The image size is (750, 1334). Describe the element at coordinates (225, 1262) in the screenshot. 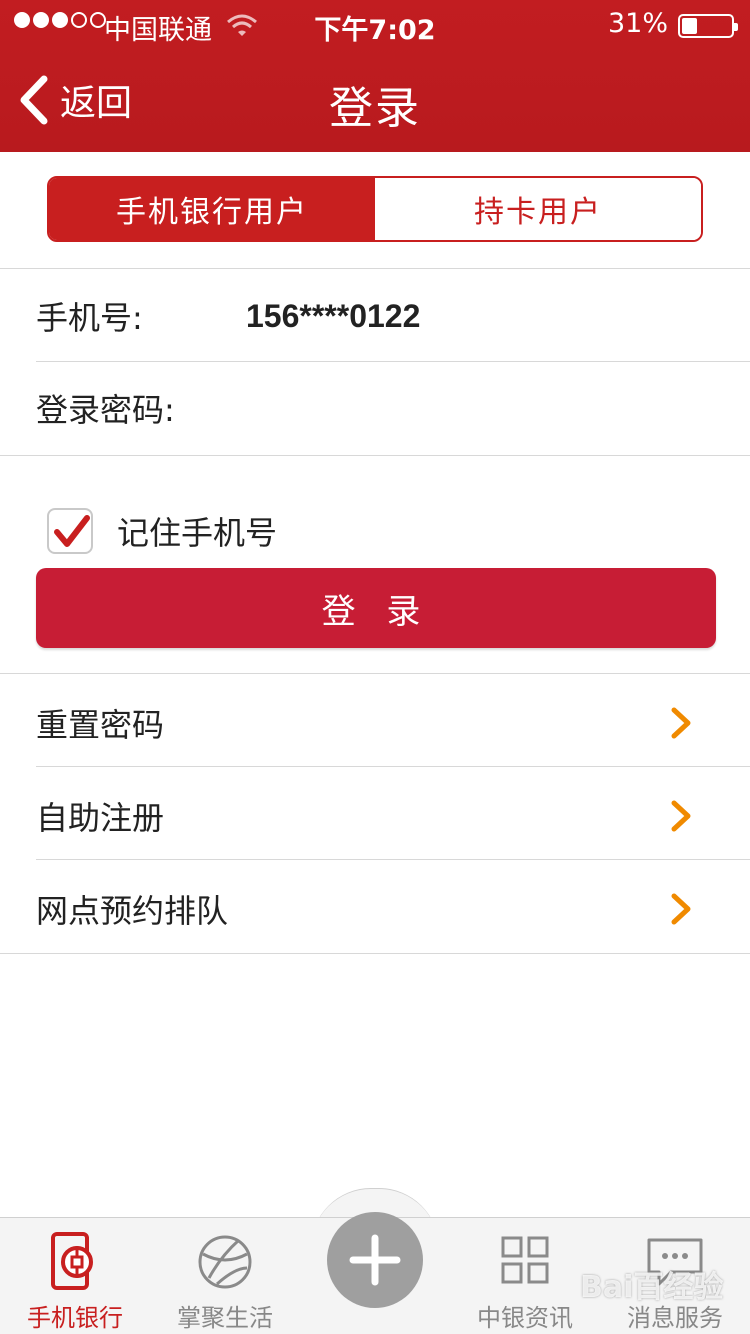

I see `globe-icon` at that location.